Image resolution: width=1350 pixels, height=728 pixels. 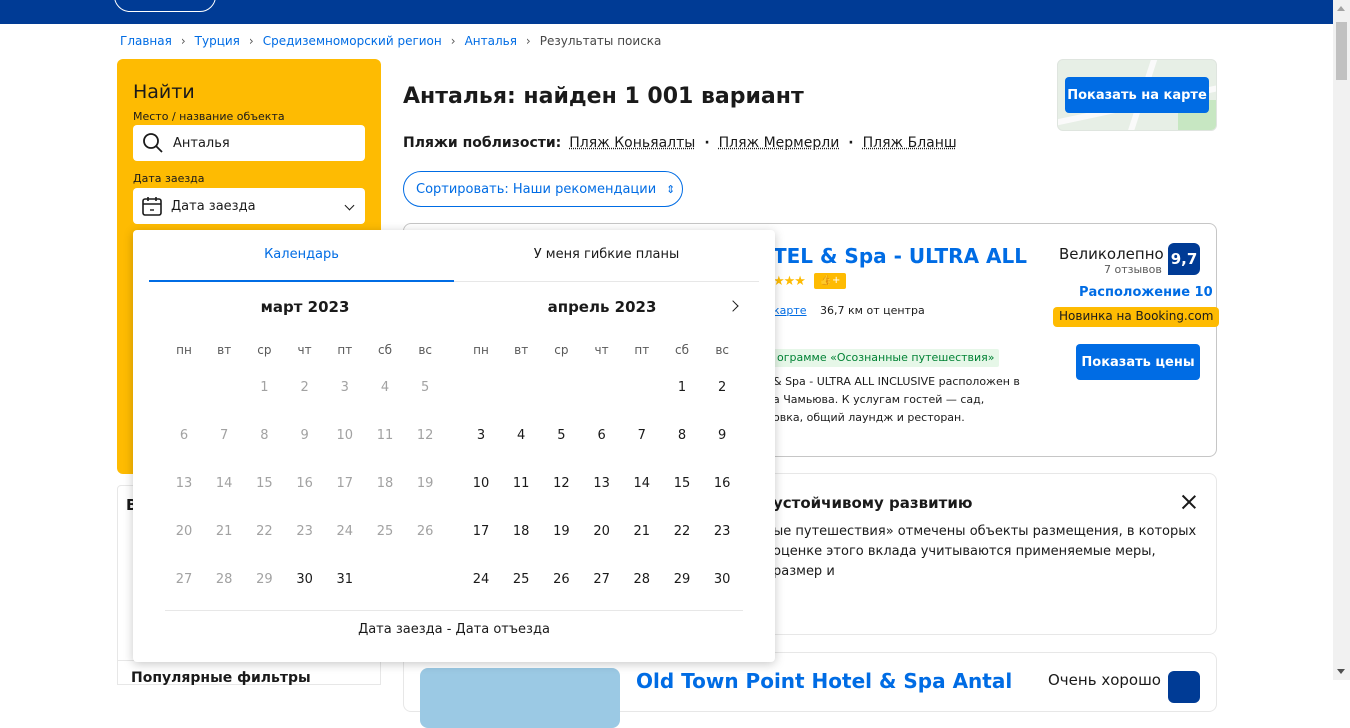 What do you see at coordinates (898, 418) in the screenshot?
I see `desc-line: овка, общий лаундж и ресторан.` at bounding box center [898, 418].